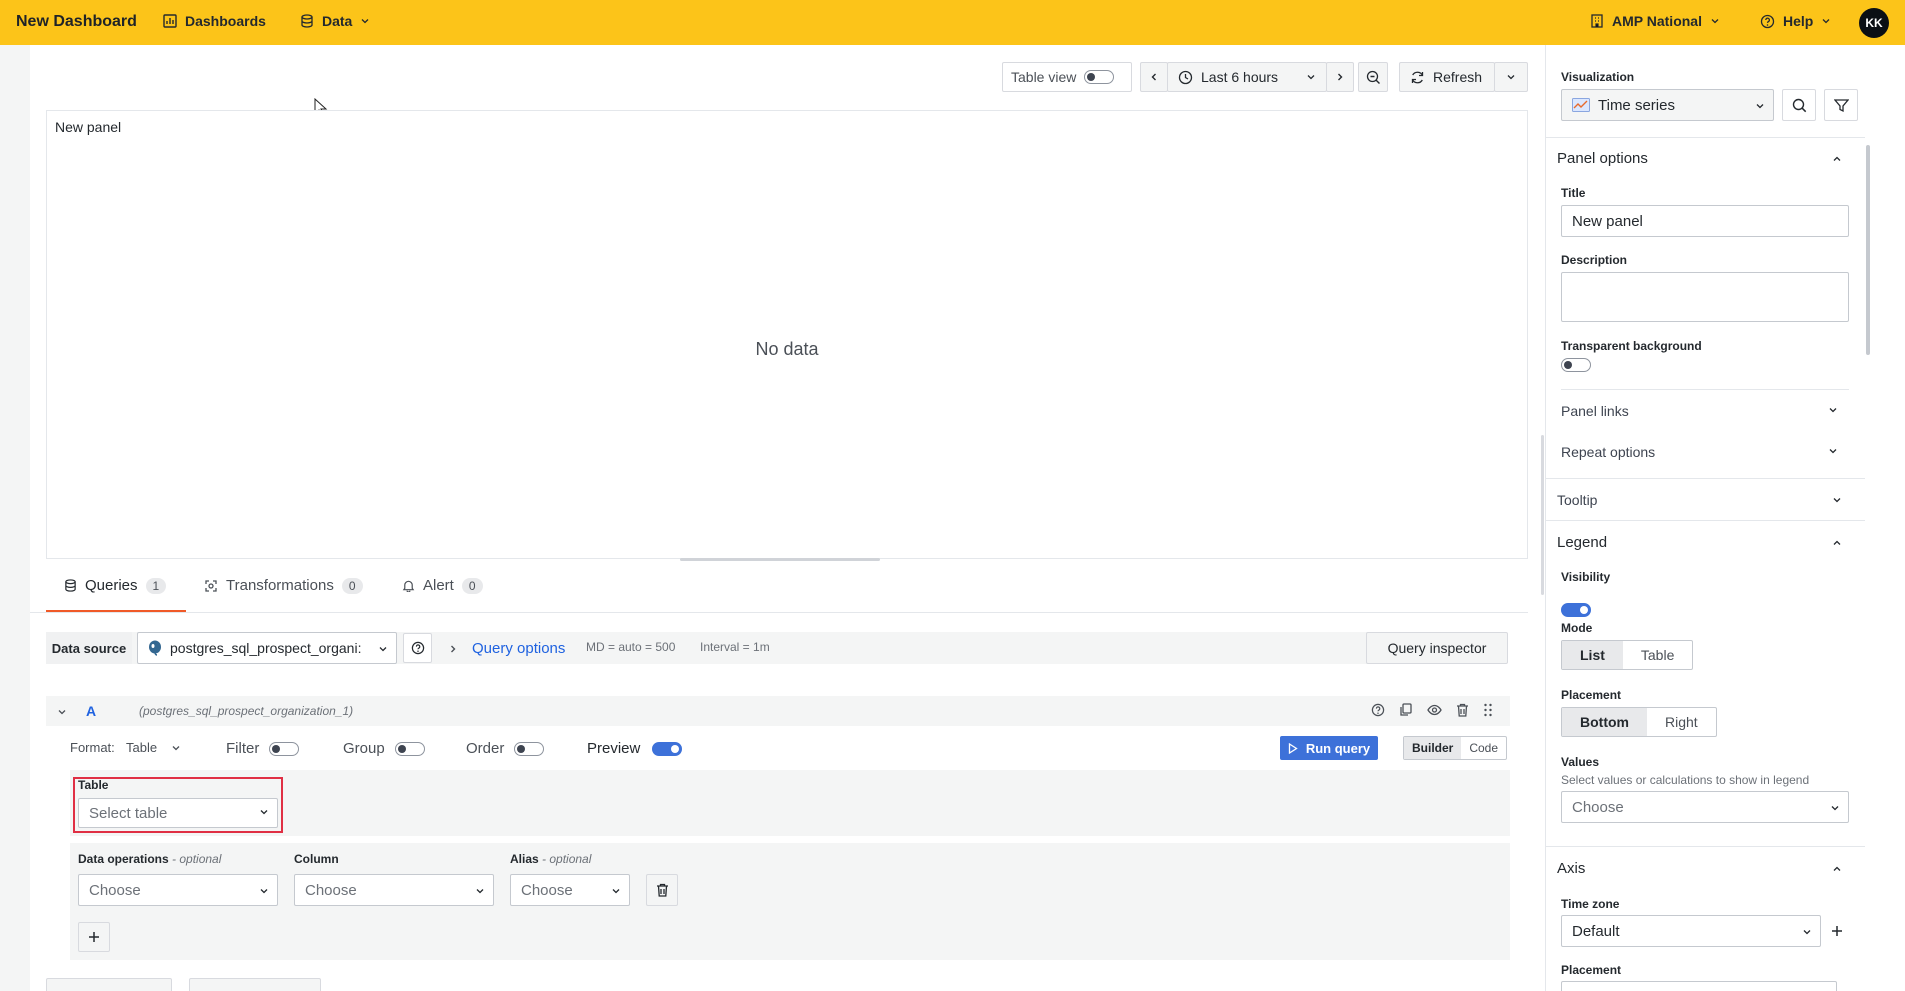 This screenshot has width=1905, height=991. Describe the element at coordinates (1067, 77) in the screenshot. I see `table-view-toggle: Table view` at that location.